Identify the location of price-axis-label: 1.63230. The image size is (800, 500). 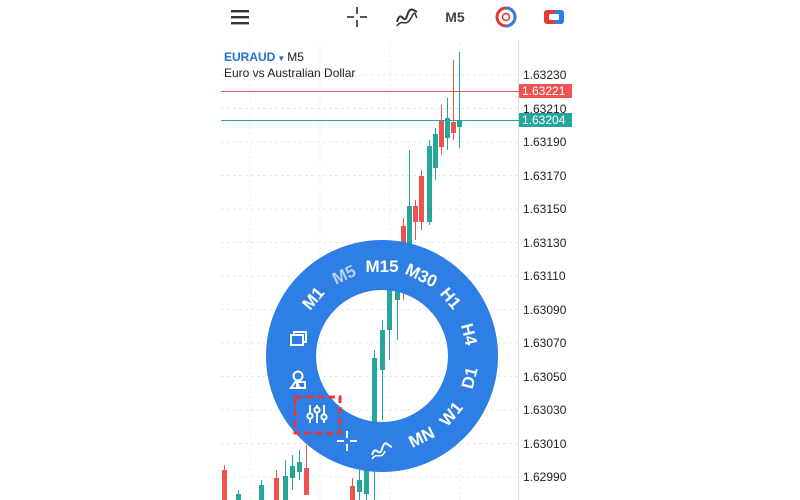
(545, 75).